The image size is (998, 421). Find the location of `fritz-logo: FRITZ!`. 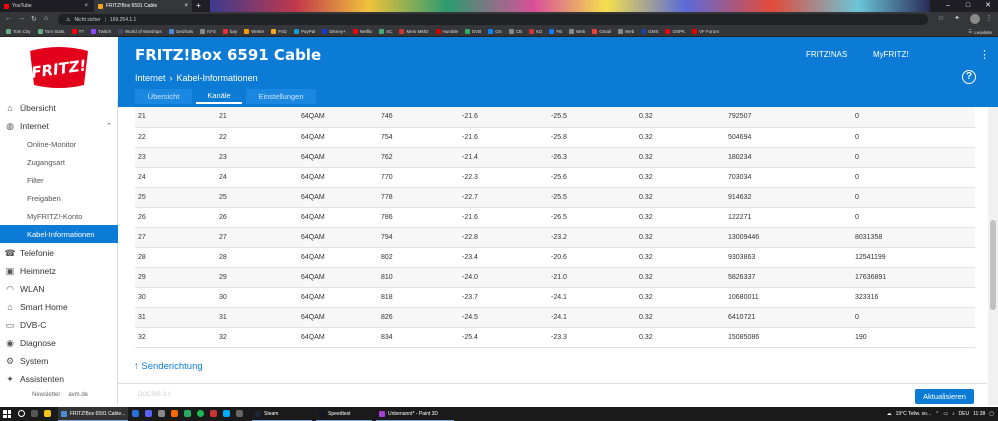

fritz-logo: FRITZ! is located at coordinates (59, 67).